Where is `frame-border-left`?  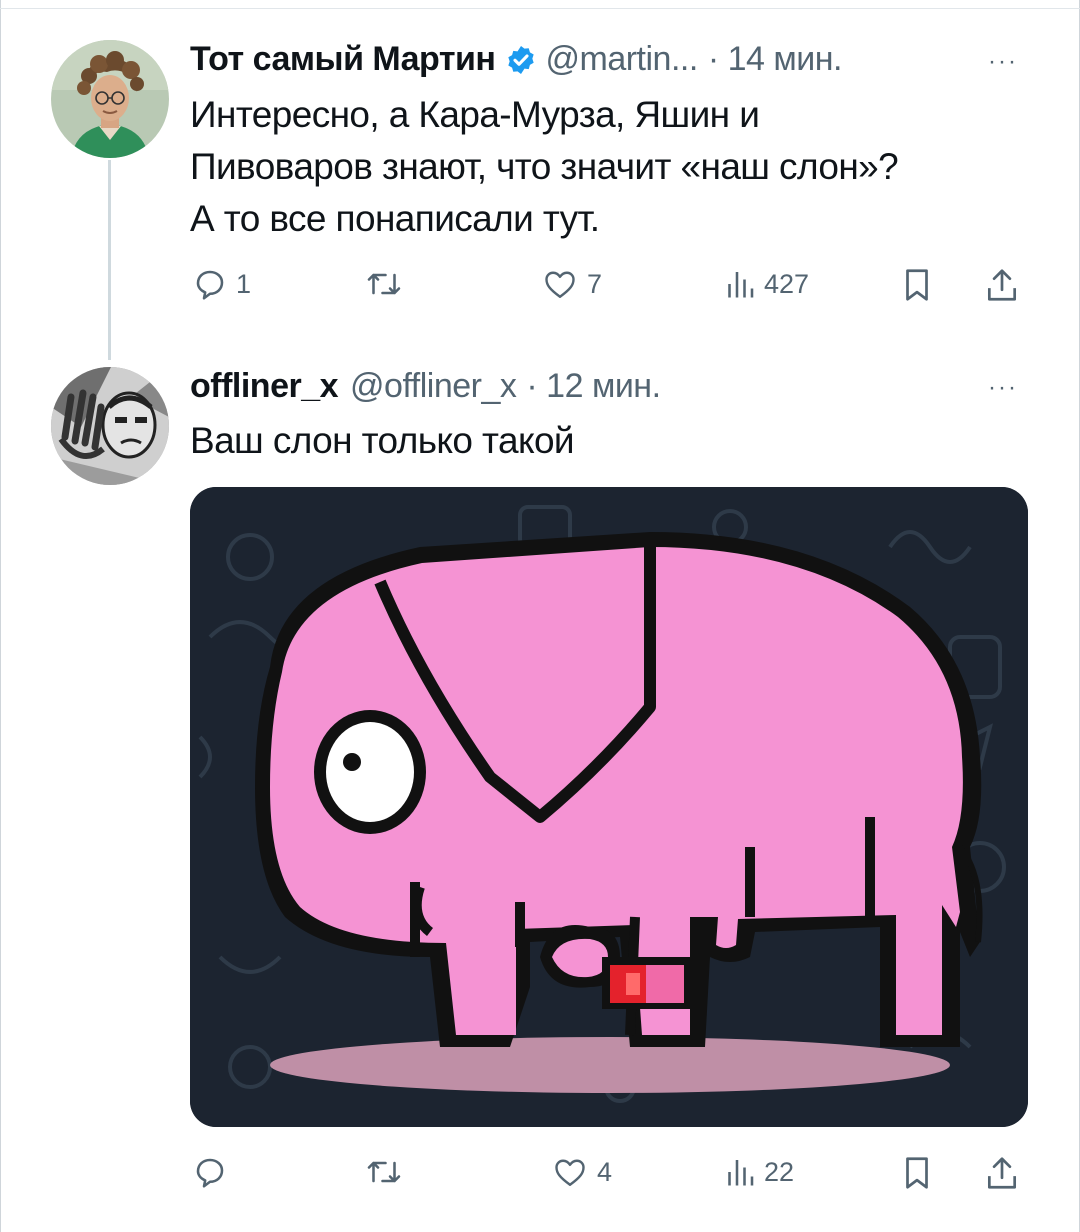
frame-border-left is located at coordinates (0, 616).